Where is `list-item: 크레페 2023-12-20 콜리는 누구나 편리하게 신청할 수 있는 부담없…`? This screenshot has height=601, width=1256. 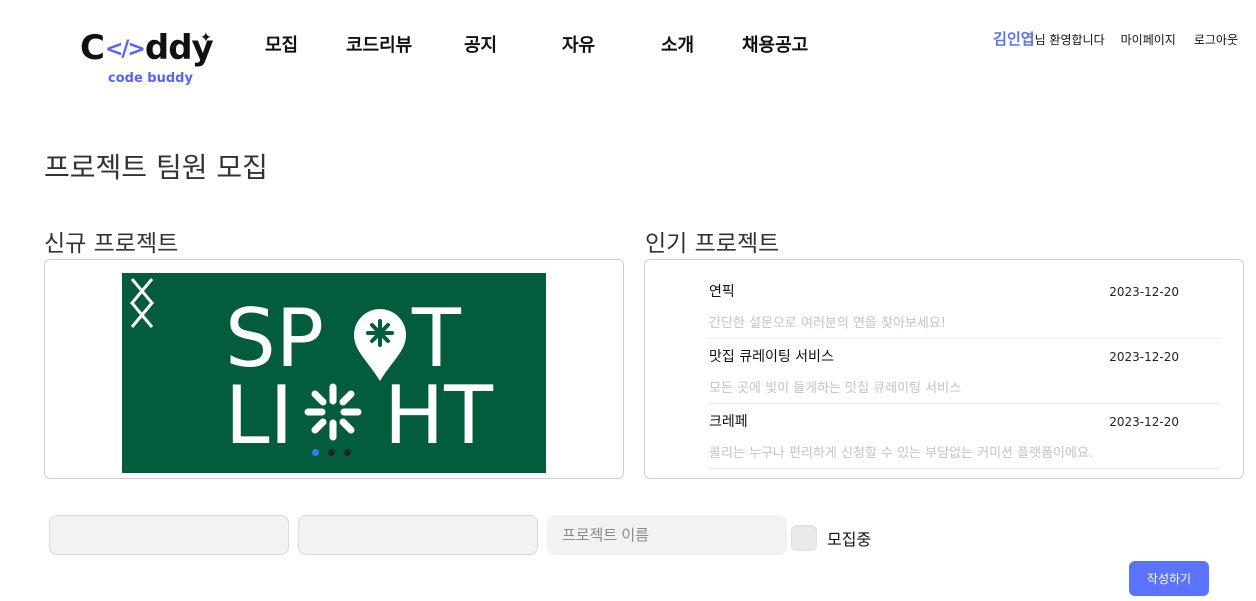 list-item: 크레페 2023-12-20 콜리는 누구나 편리하게 신청할 수 있는 부담없… is located at coordinates (964, 436).